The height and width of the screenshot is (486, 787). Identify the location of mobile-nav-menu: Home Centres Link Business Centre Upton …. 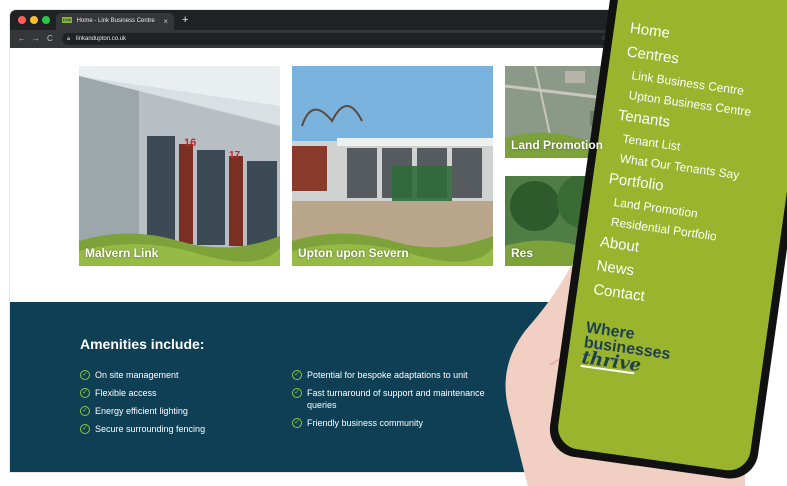
(677, 168).